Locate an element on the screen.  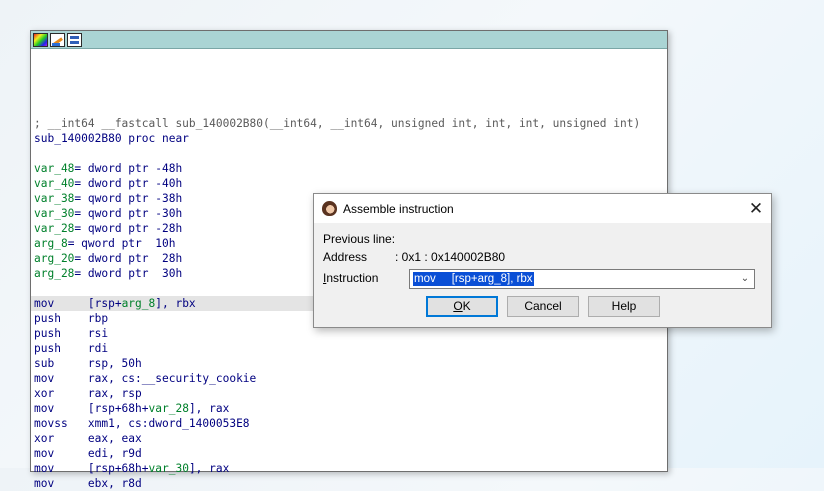
disasm-line: sub rsp, 50h is located at coordinates (88, 363).